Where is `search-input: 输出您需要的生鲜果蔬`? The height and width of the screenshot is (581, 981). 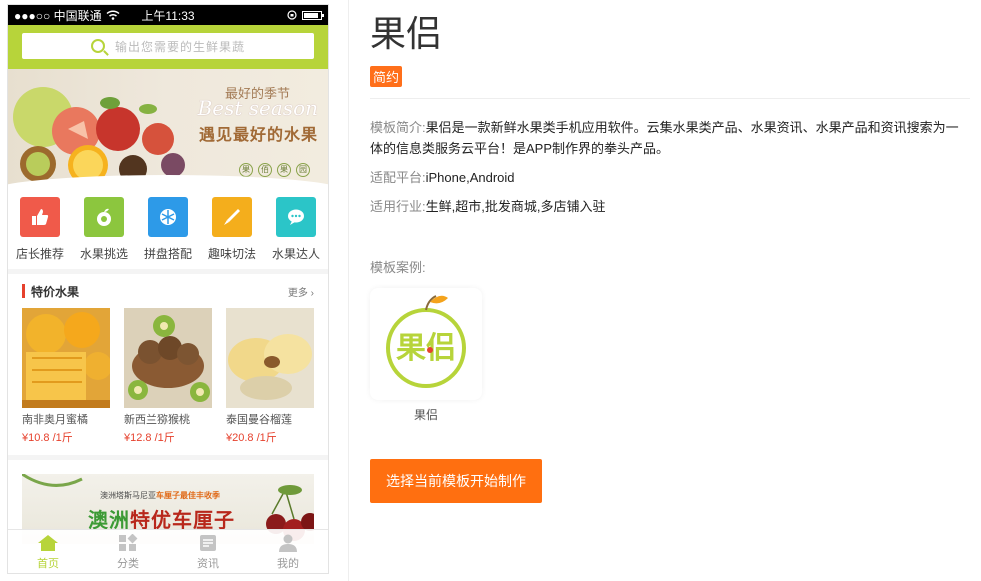
search-input: 输出您需要的生鲜果蔬 is located at coordinates (168, 46).